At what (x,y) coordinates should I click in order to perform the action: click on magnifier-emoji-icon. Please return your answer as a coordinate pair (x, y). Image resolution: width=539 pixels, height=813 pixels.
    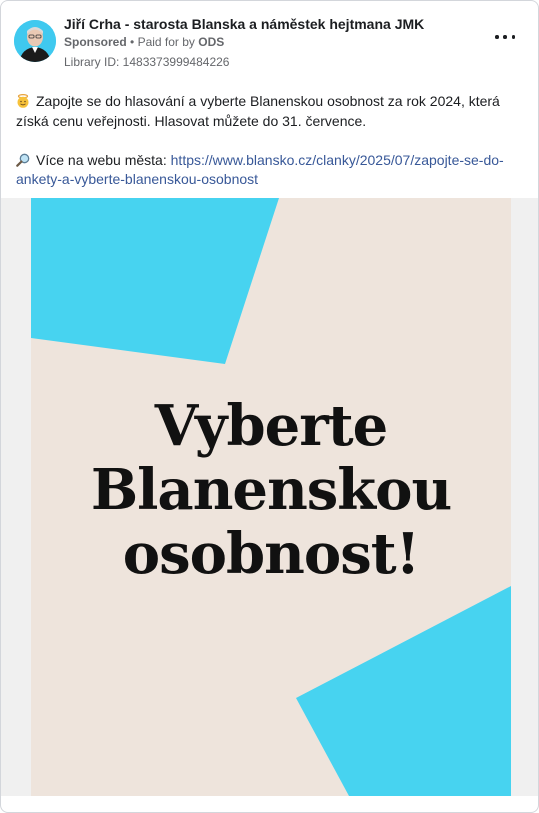
    Looking at the image, I should click on (23, 160).